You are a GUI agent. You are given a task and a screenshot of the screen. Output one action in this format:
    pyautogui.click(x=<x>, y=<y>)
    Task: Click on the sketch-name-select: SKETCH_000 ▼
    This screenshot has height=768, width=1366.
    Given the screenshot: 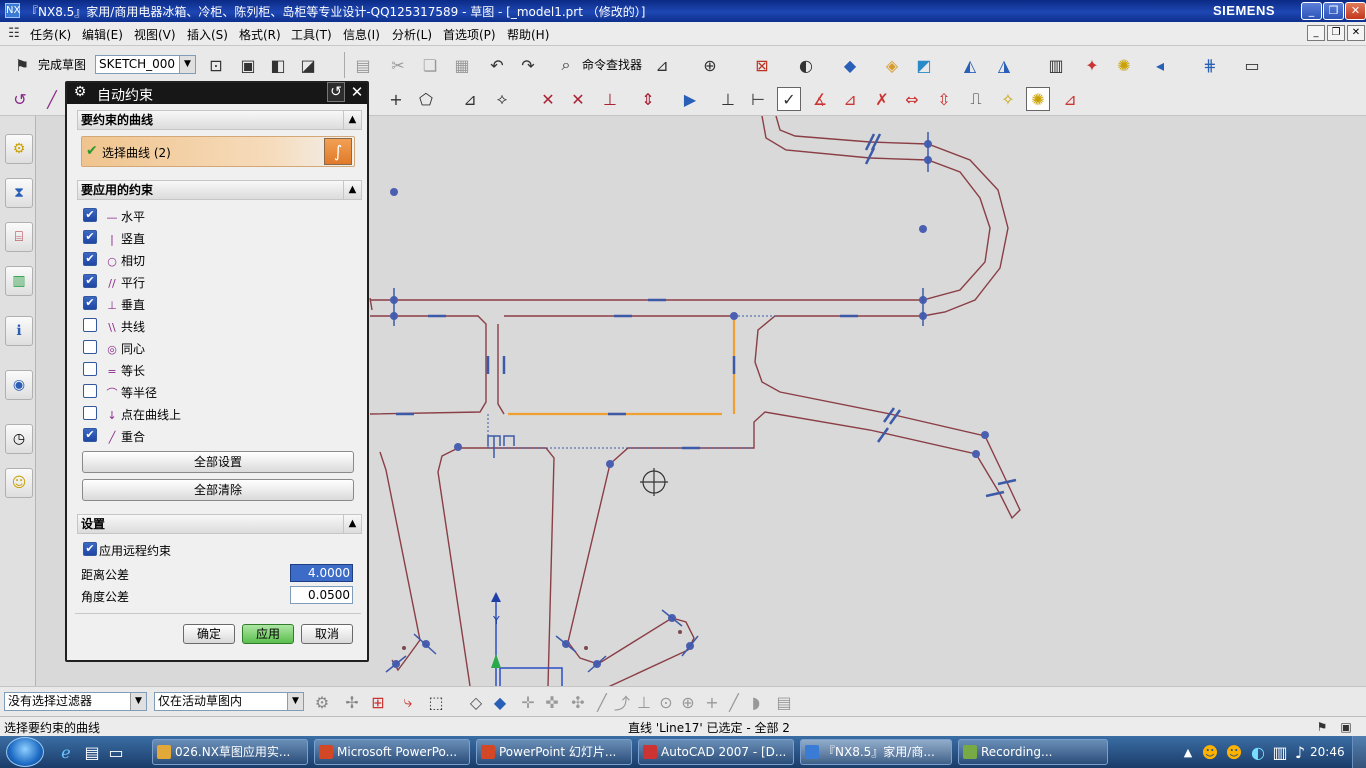 What is the action you would take?
    pyautogui.click(x=145, y=64)
    